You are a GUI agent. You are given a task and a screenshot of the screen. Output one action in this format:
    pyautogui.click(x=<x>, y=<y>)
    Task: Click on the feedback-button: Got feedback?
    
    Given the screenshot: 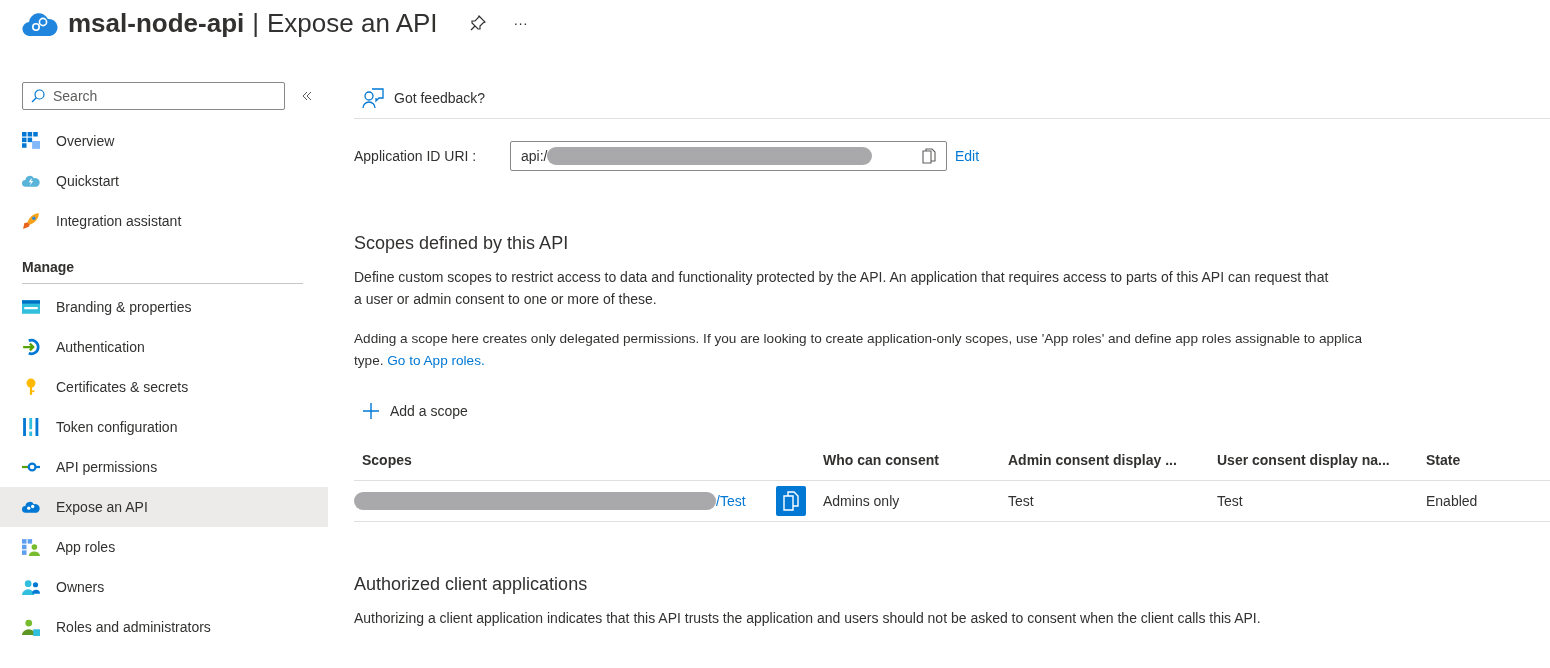 What is the action you would take?
    pyautogui.click(x=424, y=98)
    